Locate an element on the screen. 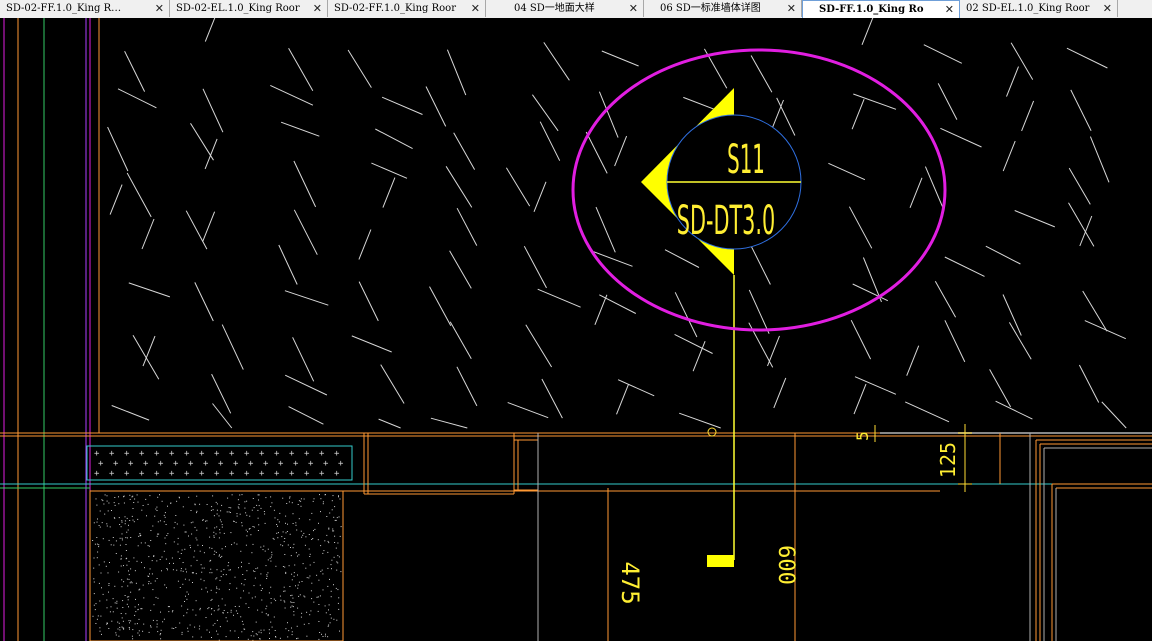 The image size is (1152, 641). tab-label: 02 SD-EL.1.0_King Roor is located at coordinates (1028, 8).